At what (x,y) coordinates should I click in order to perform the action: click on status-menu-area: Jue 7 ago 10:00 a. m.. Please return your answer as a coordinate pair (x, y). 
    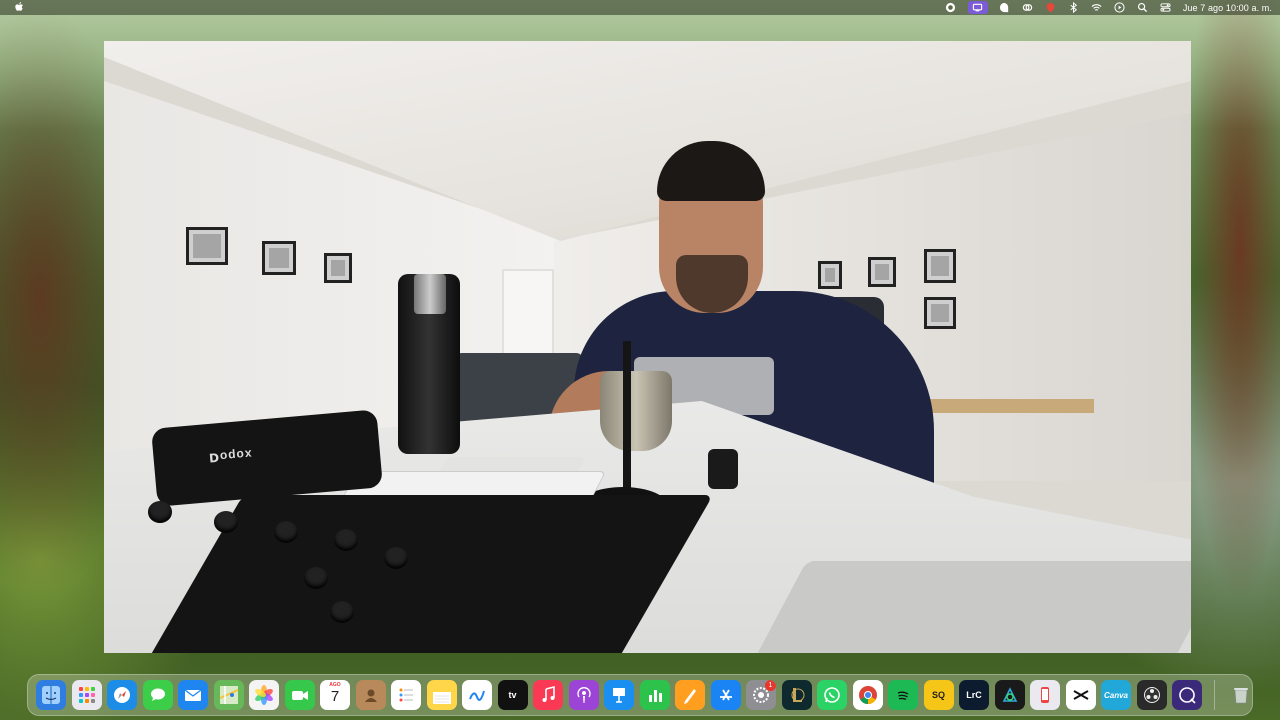
    Looking at the image, I should click on (1108, 7).